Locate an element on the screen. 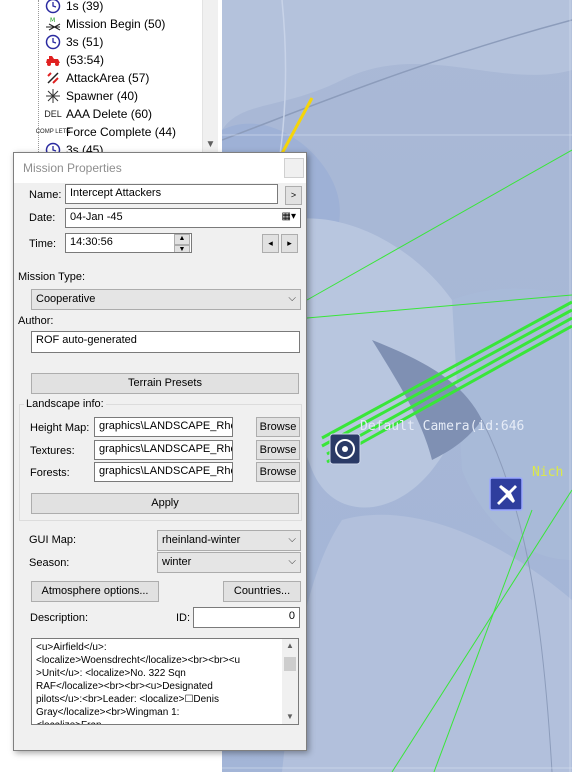 The height and width of the screenshot is (772, 572). season-value: winter is located at coordinates (177, 562).